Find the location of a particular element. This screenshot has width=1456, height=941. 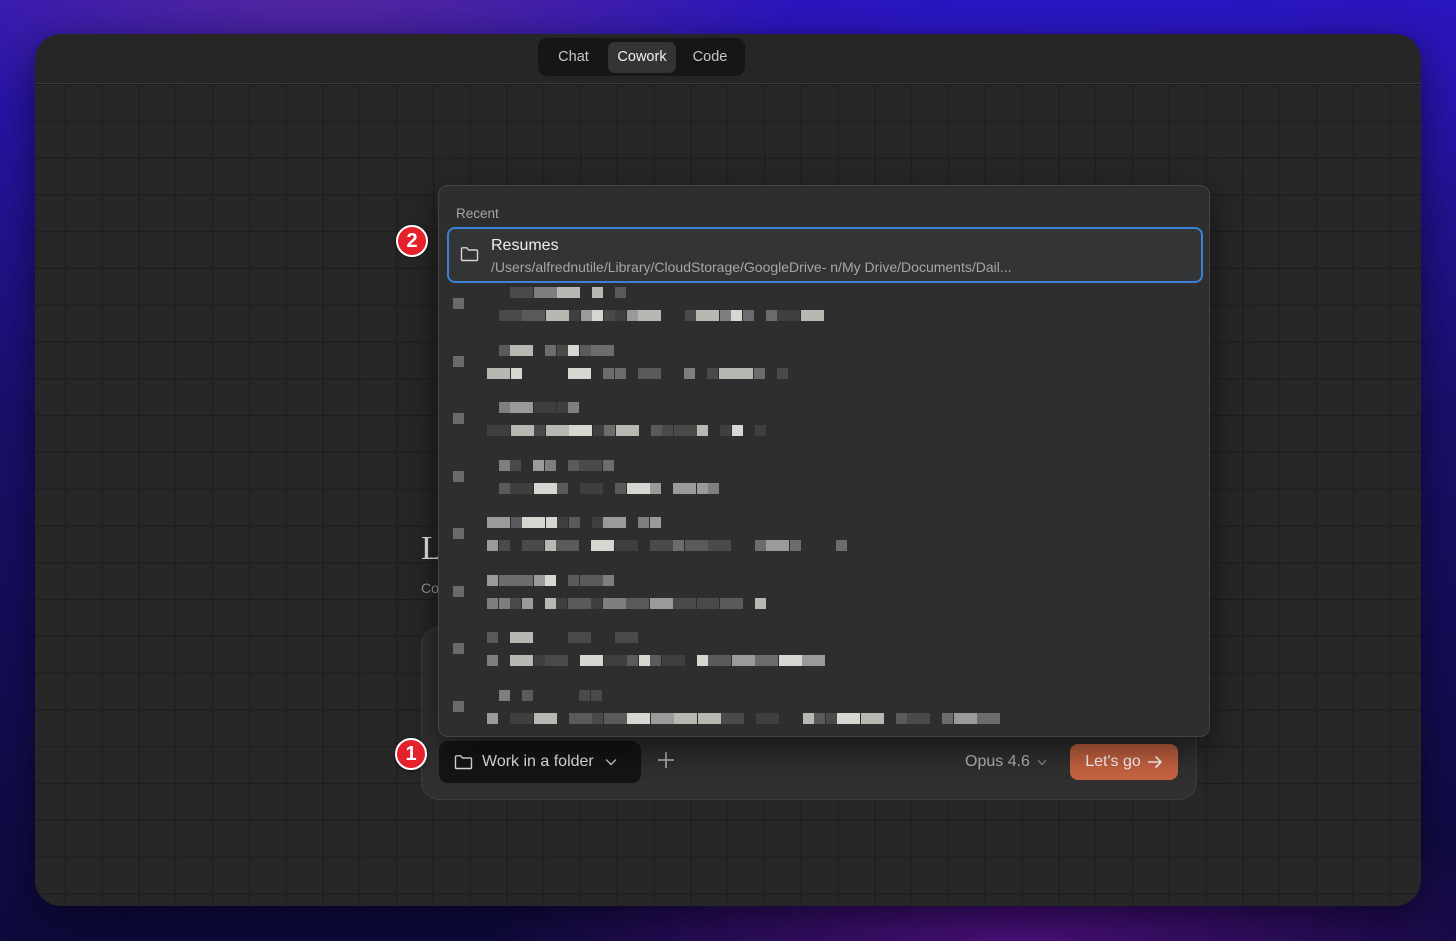

chevron-down-icon is located at coordinates (611, 762).